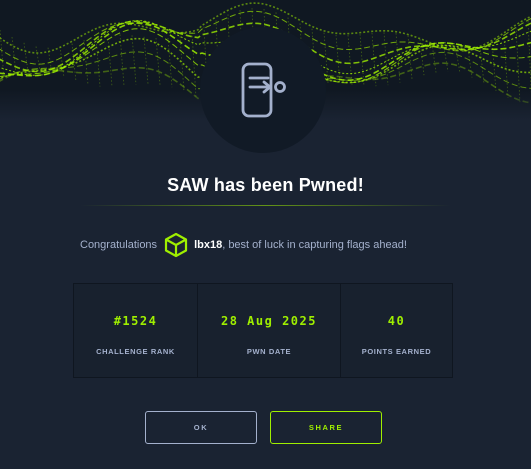  I want to click on stat-pwn-date: 28 Aug 2025 PWN DATE, so click(268, 330).